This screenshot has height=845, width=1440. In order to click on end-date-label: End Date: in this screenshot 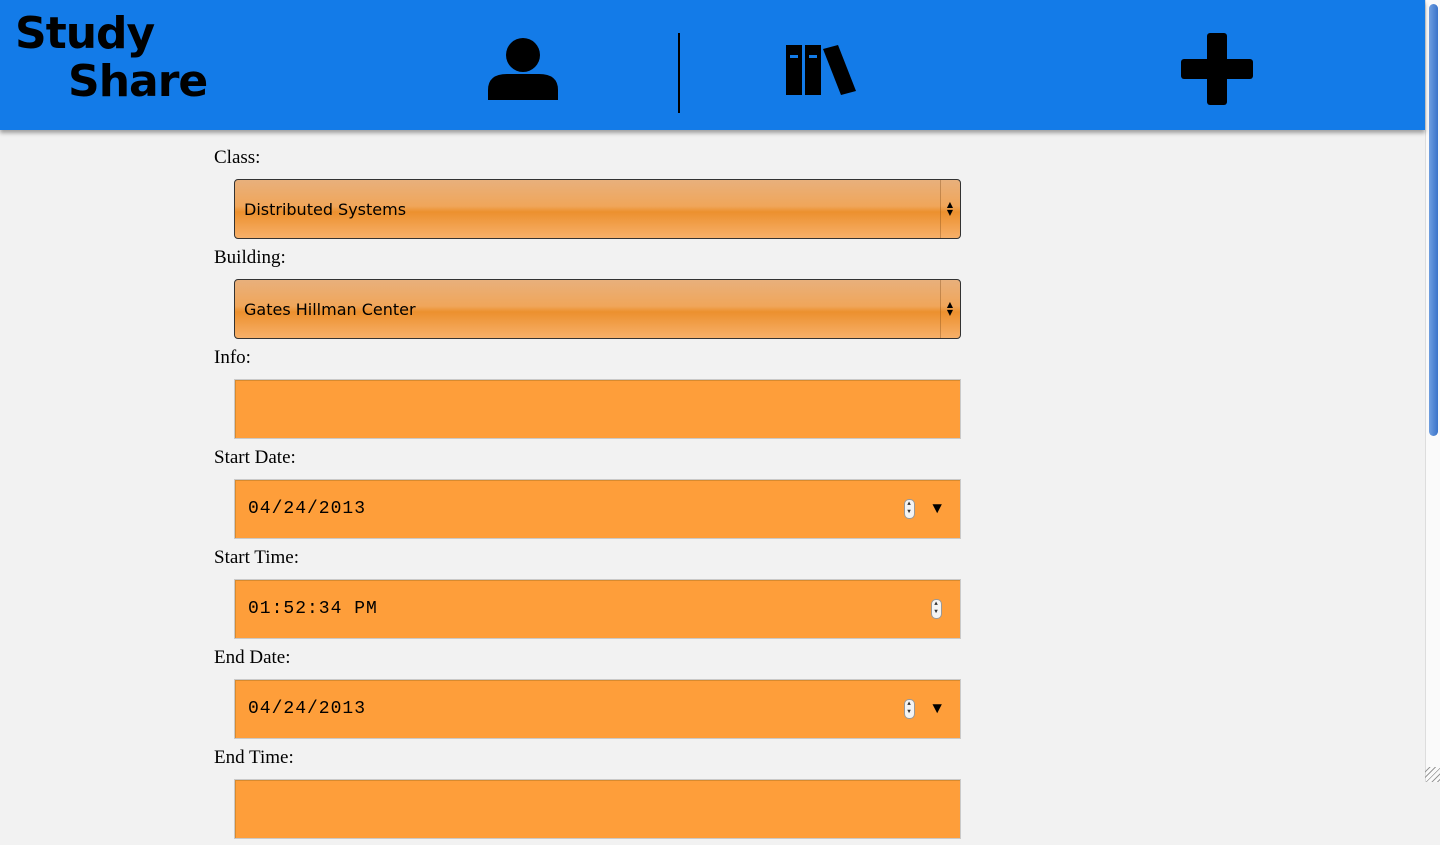, I will do `click(252, 657)`.